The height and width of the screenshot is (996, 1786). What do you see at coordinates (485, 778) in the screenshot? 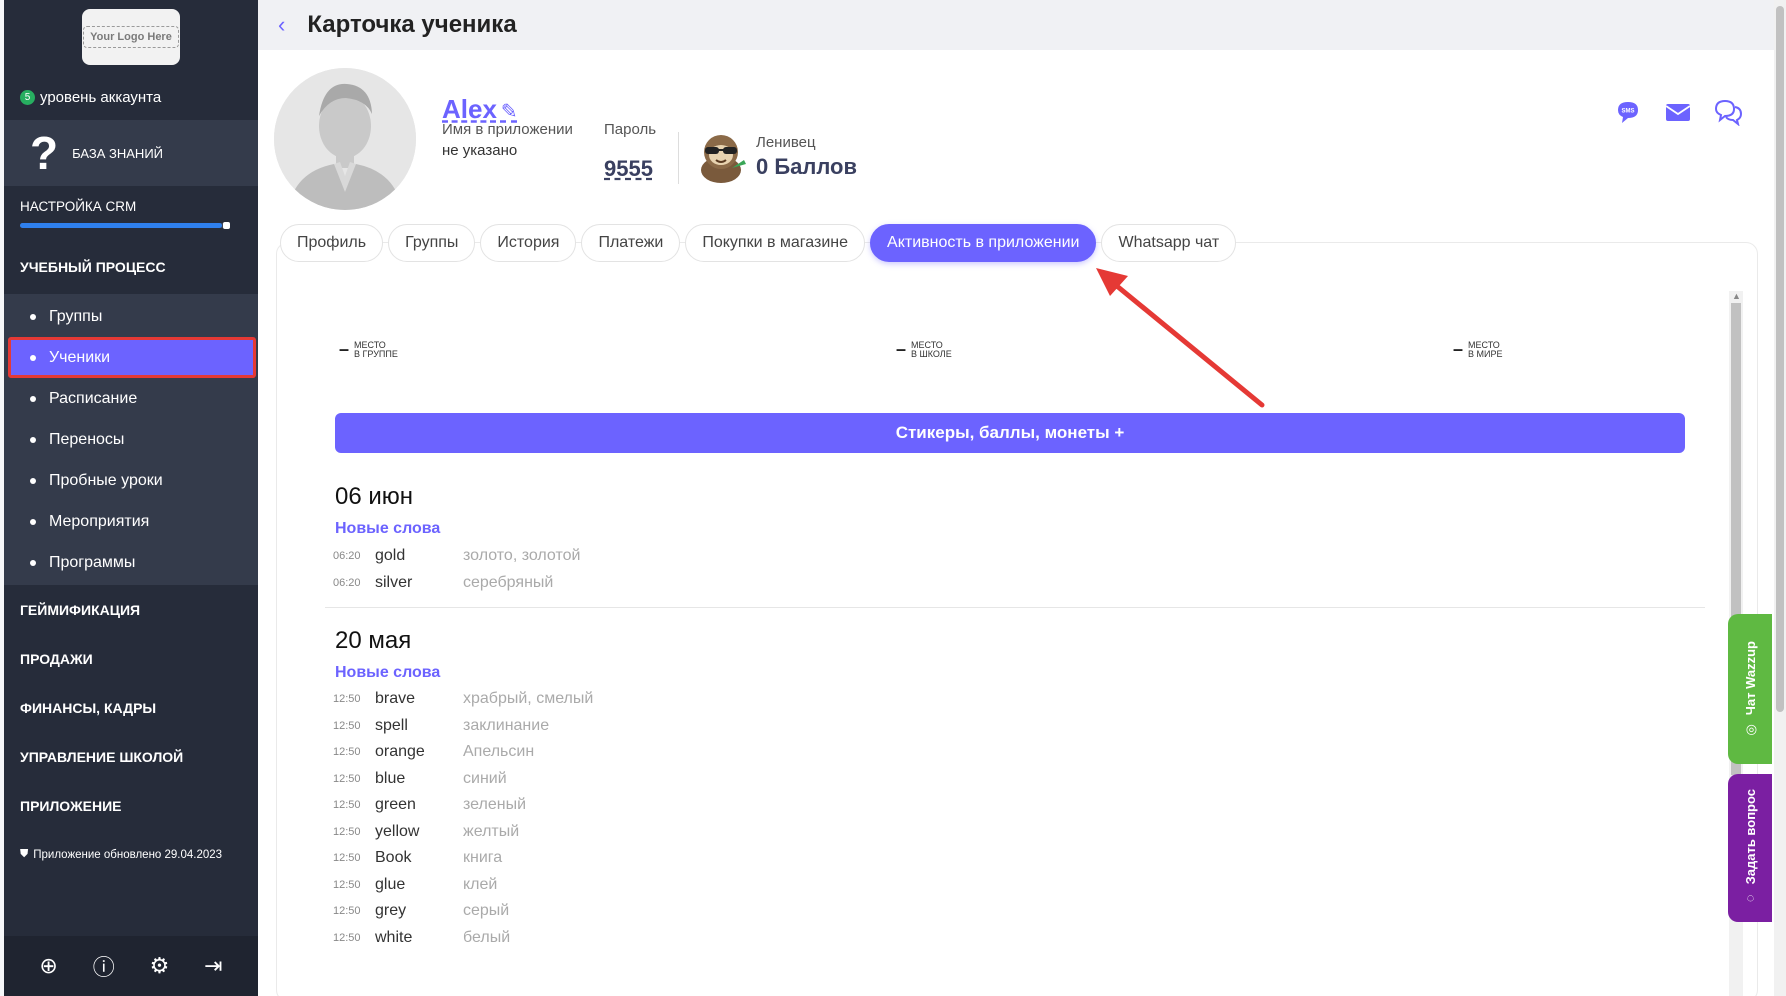
I see `word-translation: синий` at bounding box center [485, 778].